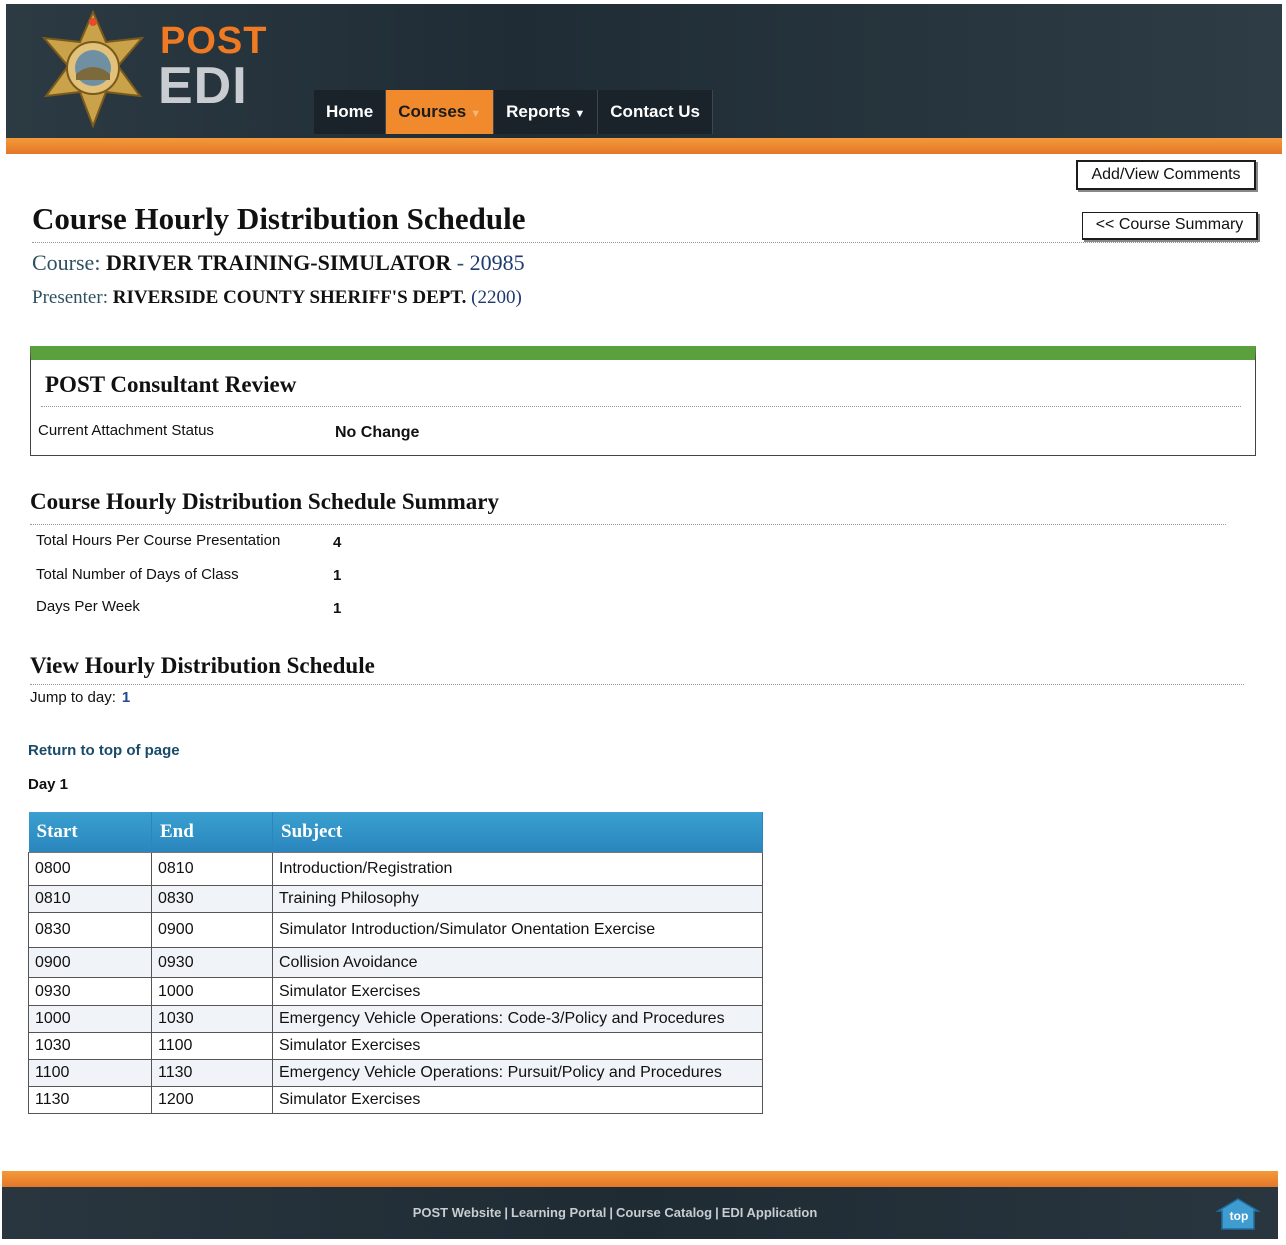 The image size is (1286, 1245). What do you see at coordinates (137, 574) in the screenshot?
I see `summary-label: Total Number of Days of Class` at bounding box center [137, 574].